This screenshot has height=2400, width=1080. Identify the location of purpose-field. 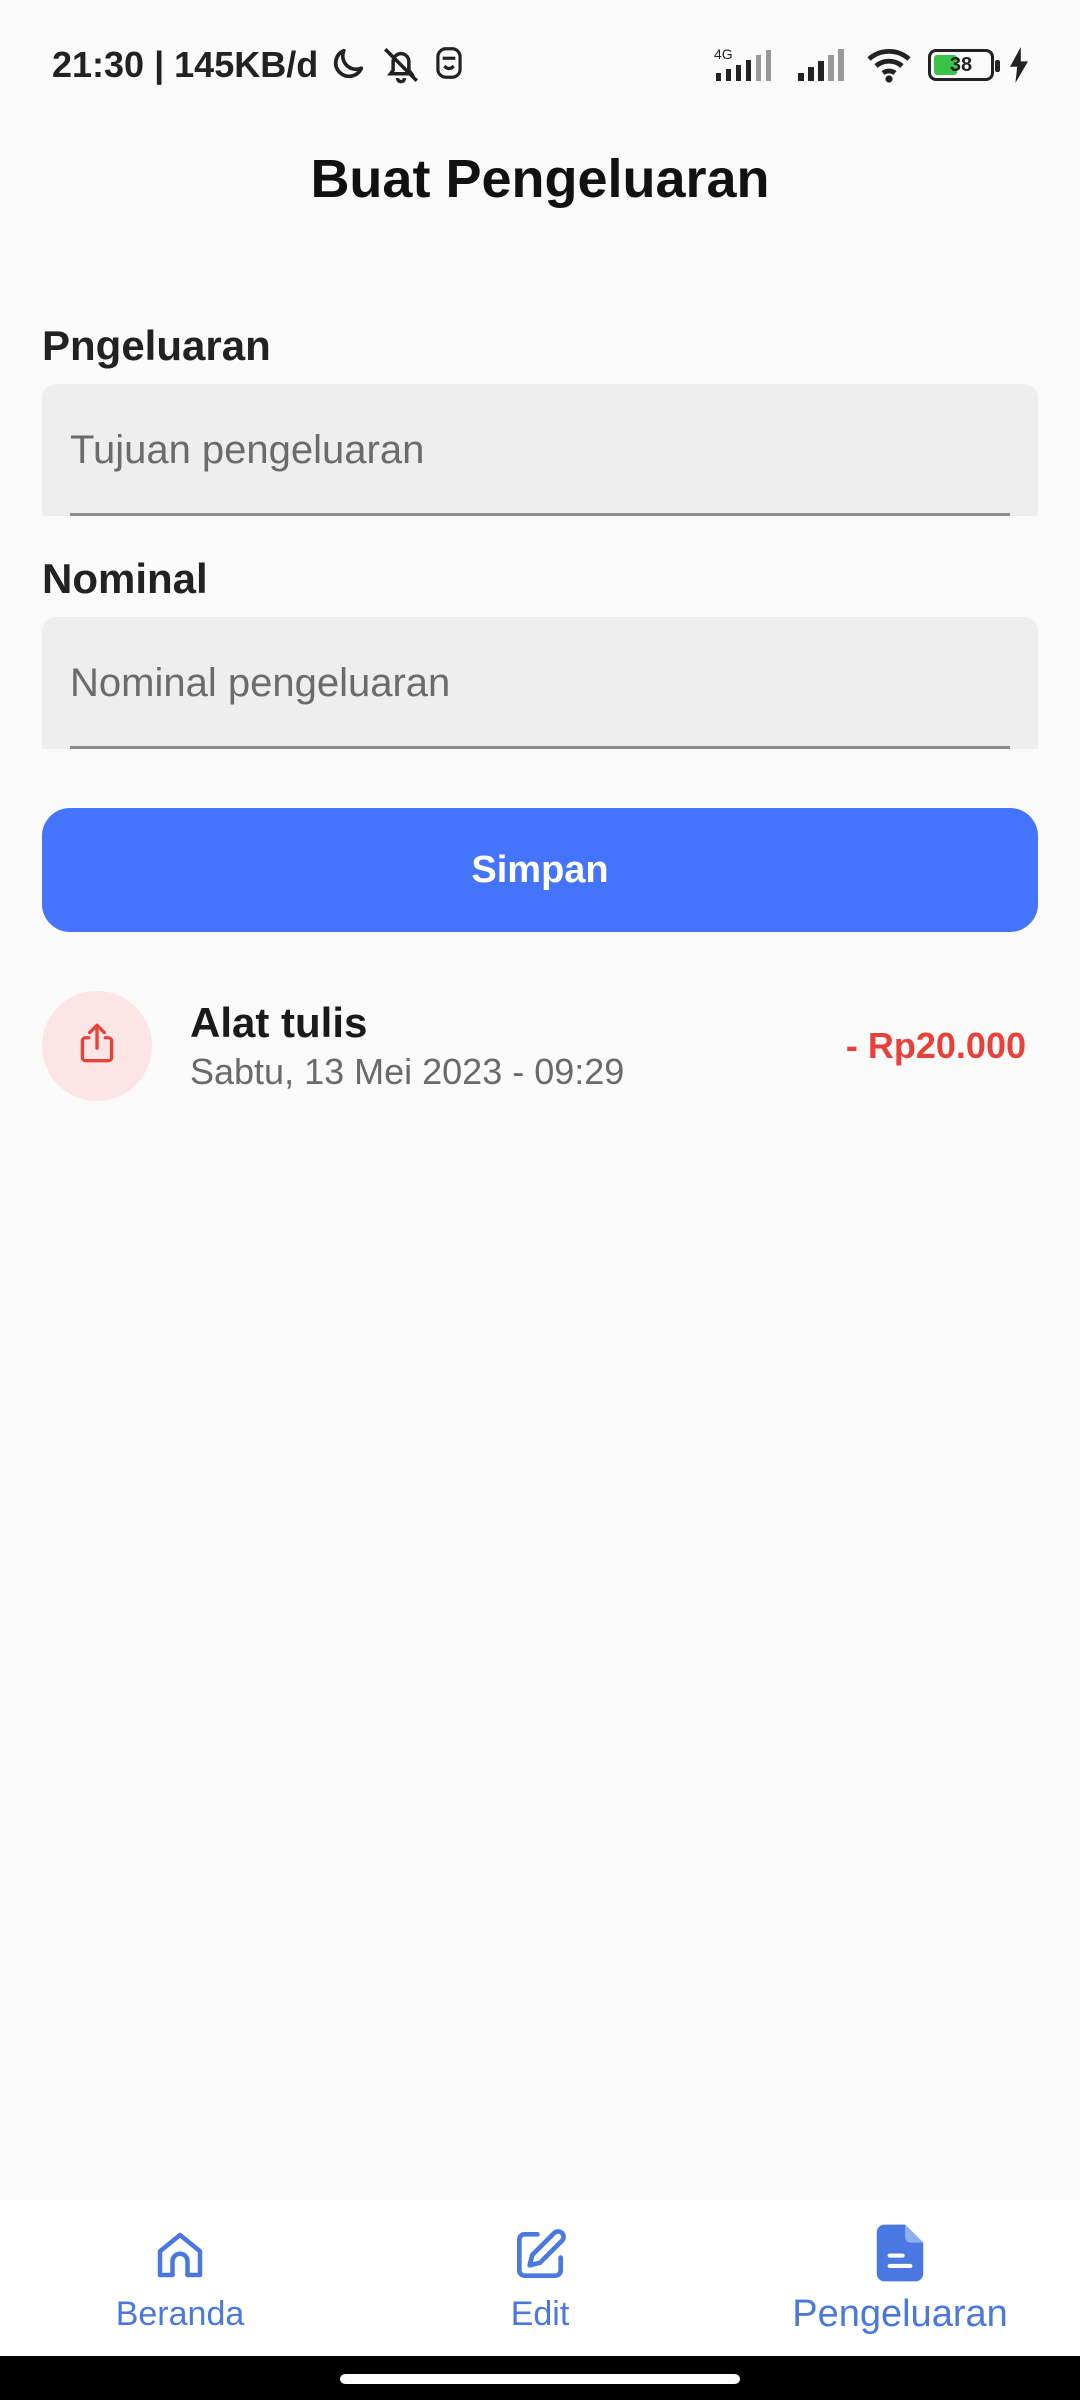
(540, 450).